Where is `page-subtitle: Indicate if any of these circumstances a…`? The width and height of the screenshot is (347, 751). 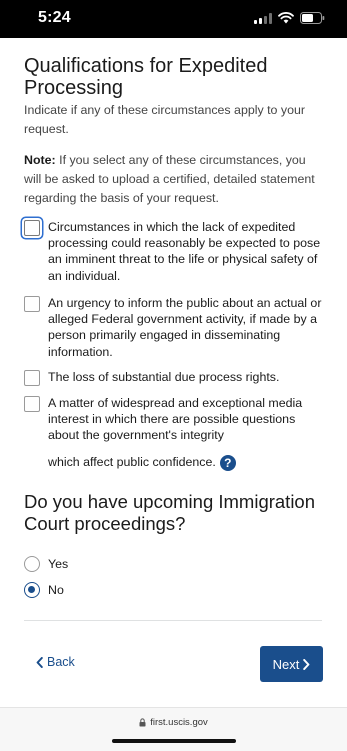 page-subtitle: Indicate if any of these circumstances a… is located at coordinates (164, 119).